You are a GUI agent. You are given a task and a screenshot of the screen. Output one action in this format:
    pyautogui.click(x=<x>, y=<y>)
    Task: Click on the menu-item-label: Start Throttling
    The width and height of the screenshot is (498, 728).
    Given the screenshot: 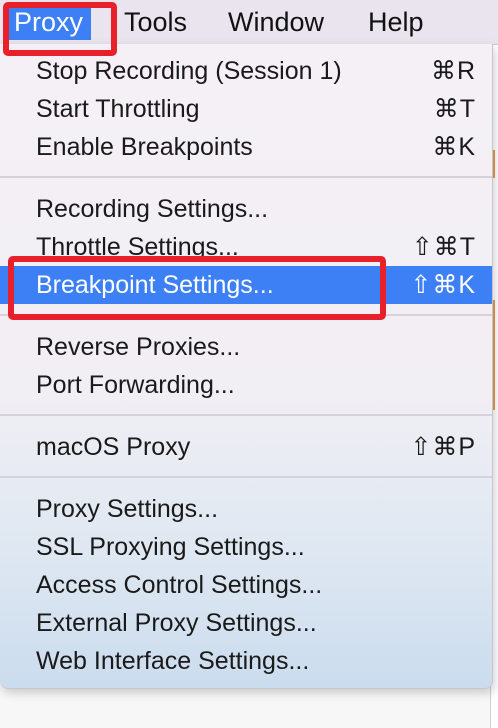 What is the action you would take?
    pyautogui.click(x=118, y=109)
    